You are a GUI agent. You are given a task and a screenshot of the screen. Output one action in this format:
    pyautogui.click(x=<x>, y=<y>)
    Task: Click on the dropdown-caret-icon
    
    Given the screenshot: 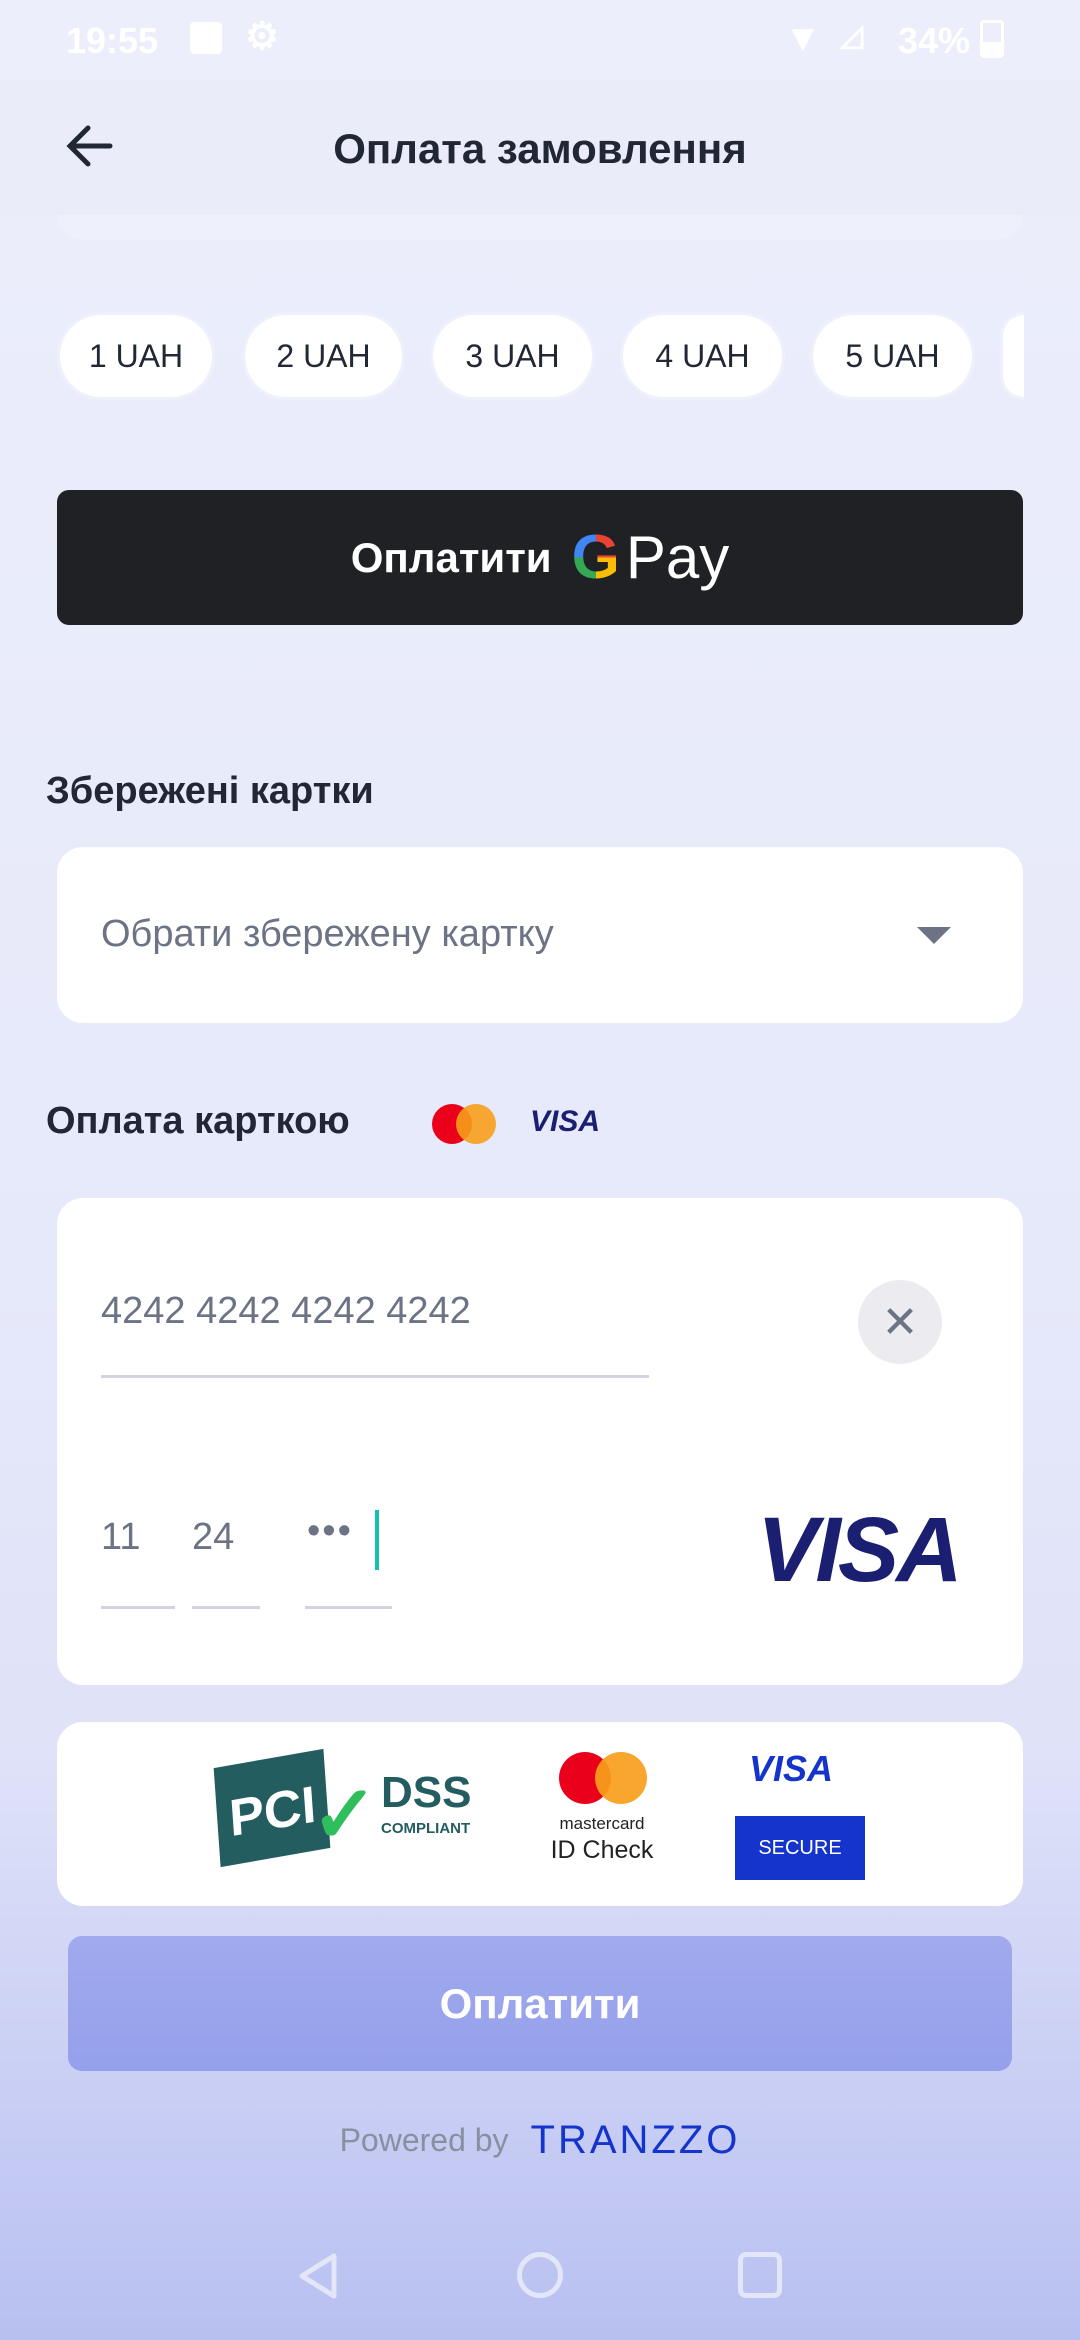 What is the action you would take?
    pyautogui.click(x=934, y=935)
    